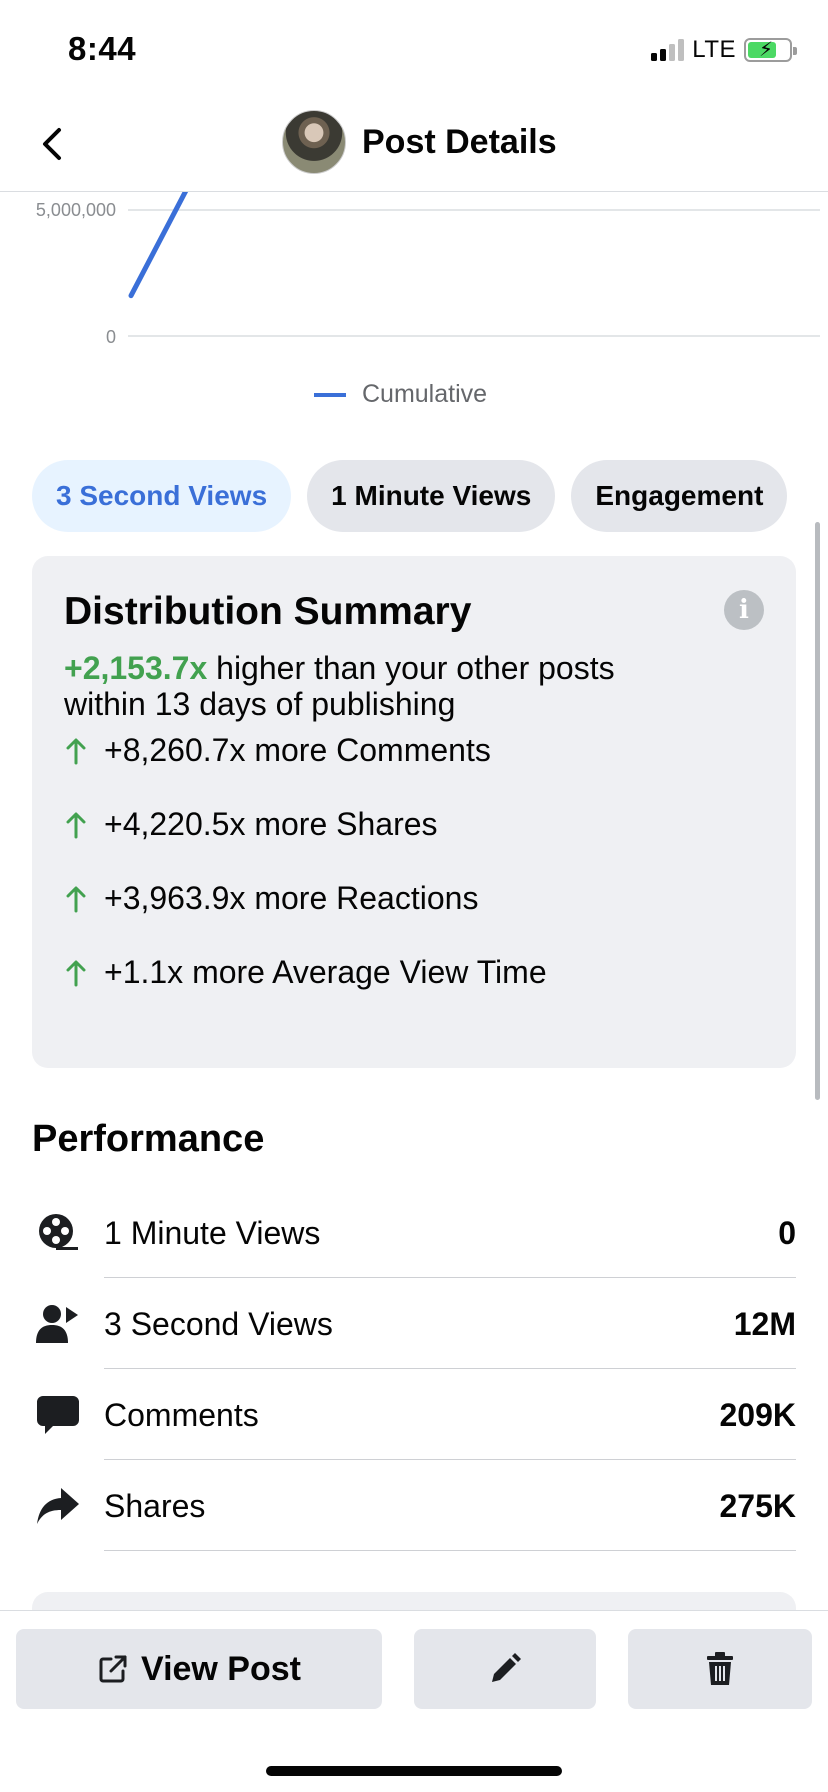 This screenshot has height=1792, width=828. I want to click on scrollbar, so click(817, 811).